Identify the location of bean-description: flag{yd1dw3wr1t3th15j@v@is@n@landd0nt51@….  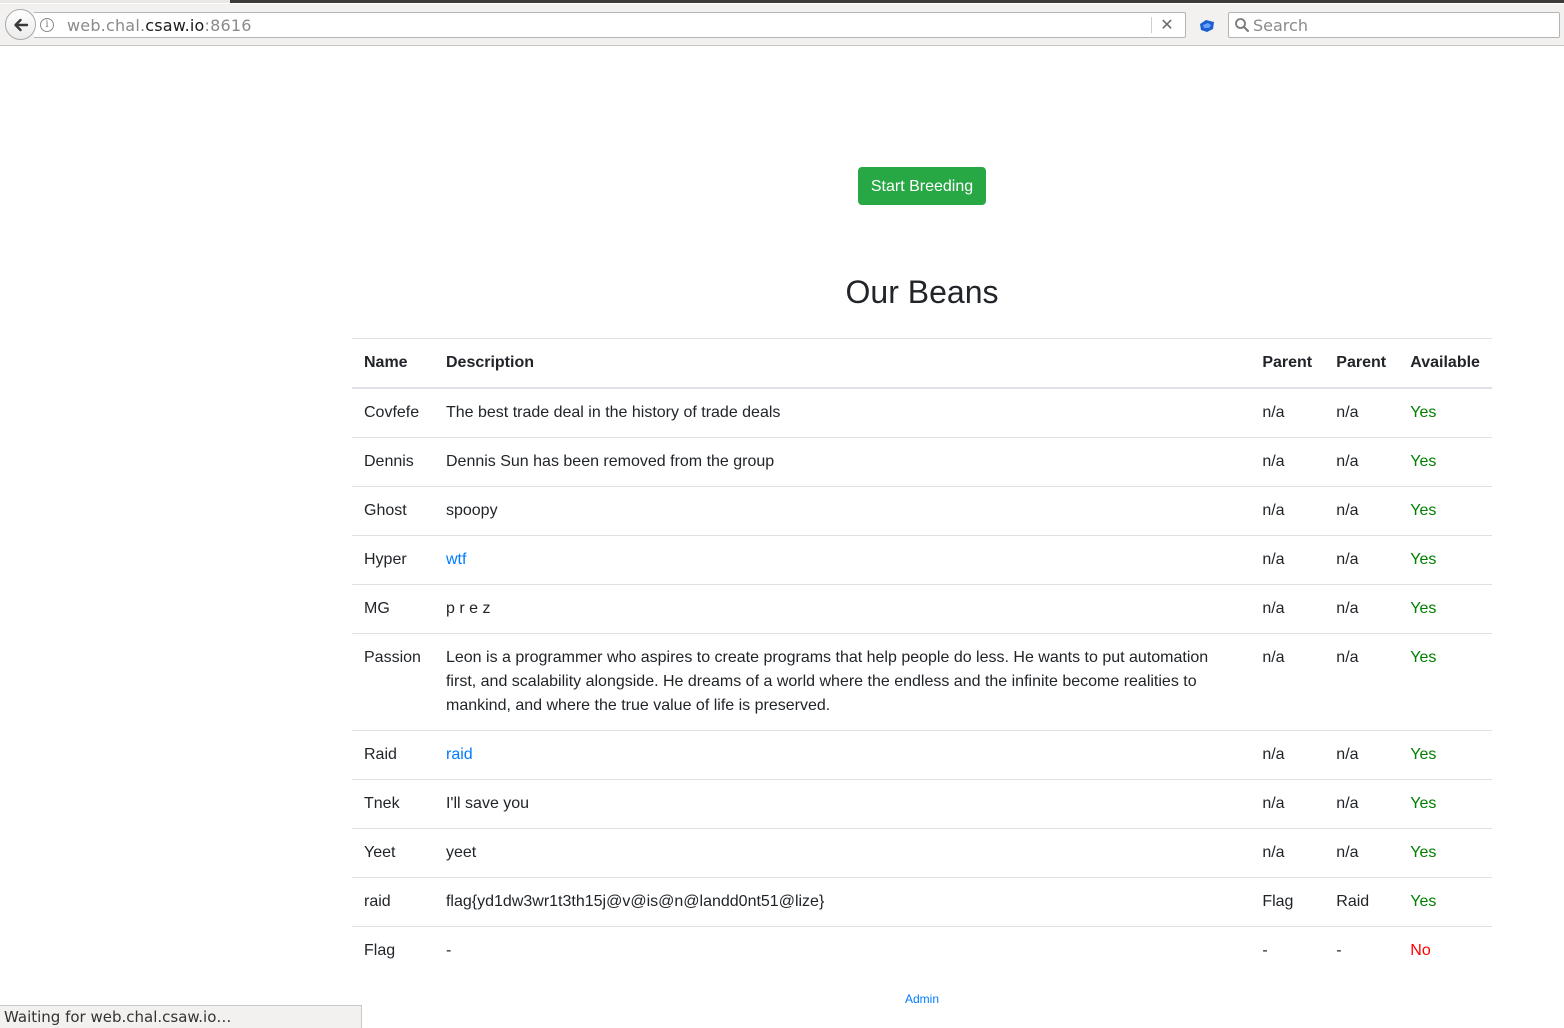
(635, 901).